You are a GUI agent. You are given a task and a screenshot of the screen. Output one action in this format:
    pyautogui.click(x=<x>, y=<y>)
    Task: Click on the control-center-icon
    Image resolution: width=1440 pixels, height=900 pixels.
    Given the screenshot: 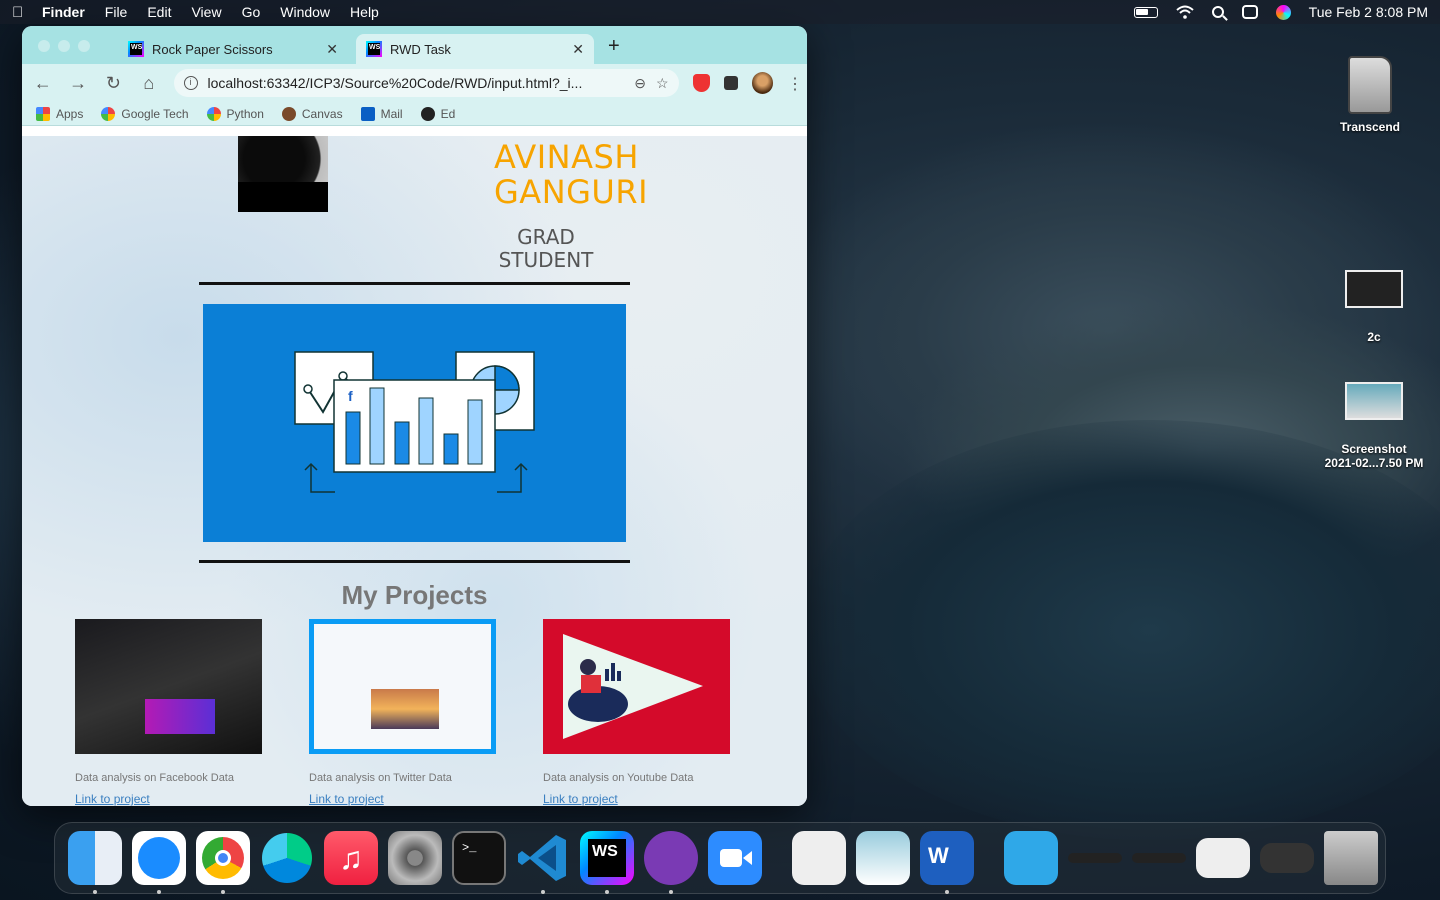 What is the action you would take?
    pyautogui.click(x=1249, y=12)
    